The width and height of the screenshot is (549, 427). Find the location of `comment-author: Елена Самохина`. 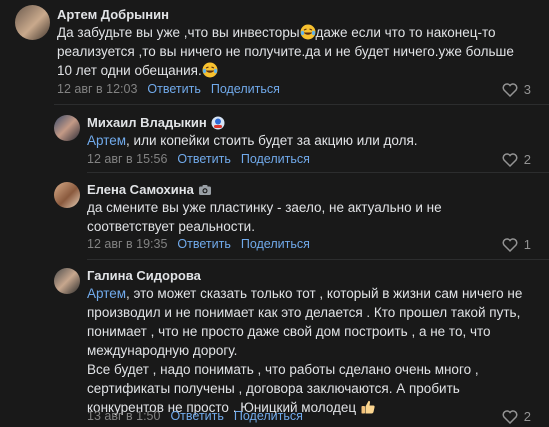

comment-author: Елена Самохина is located at coordinates (149, 189).